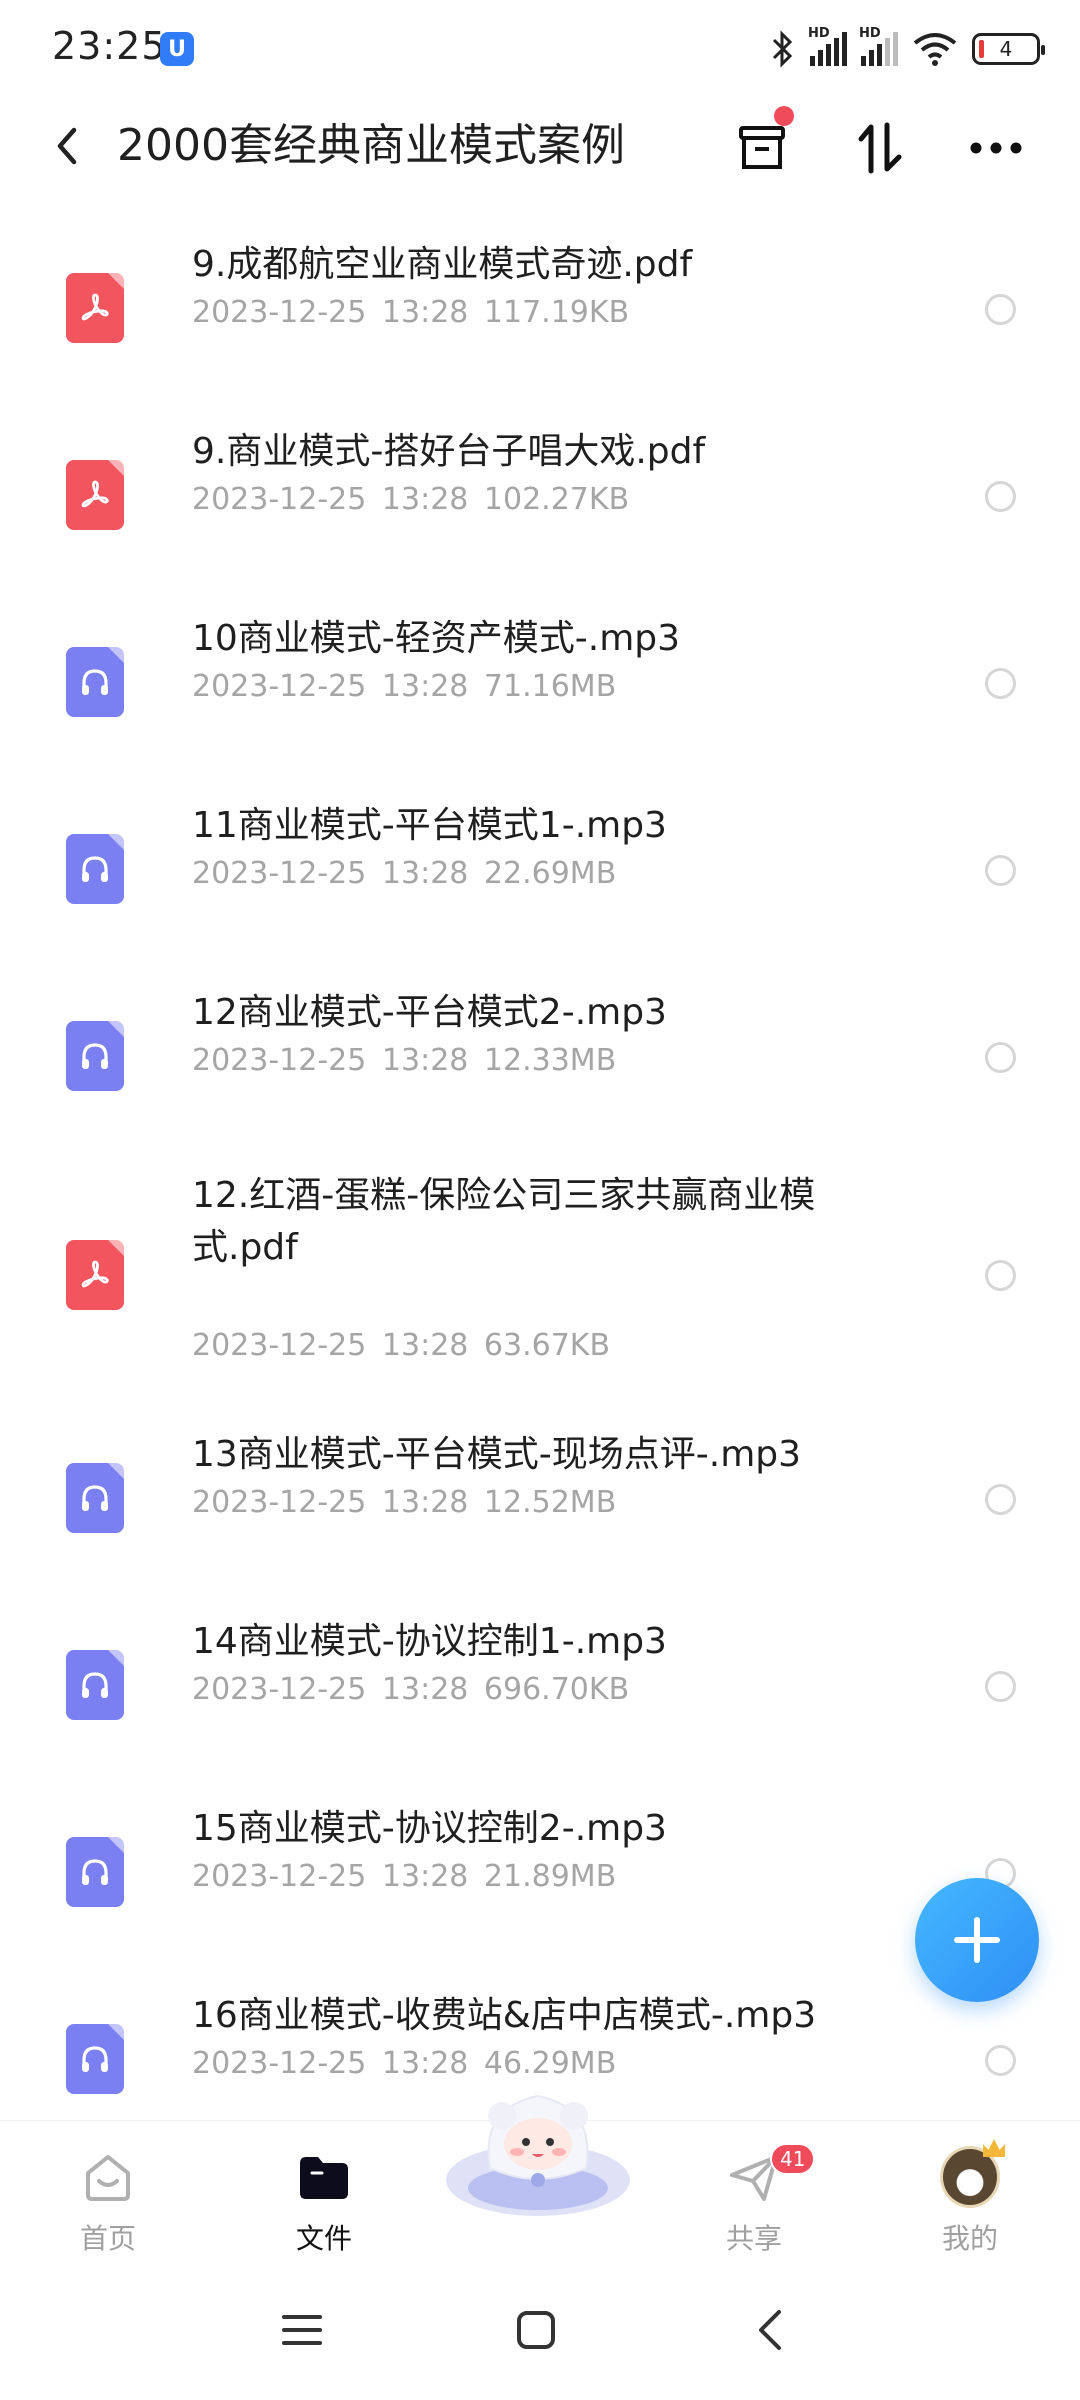 The width and height of the screenshot is (1080, 2400). What do you see at coordinates (907, 49) in the screenshot?
I see `status-icons: HD HD 4` at bounding box center [907, 49].